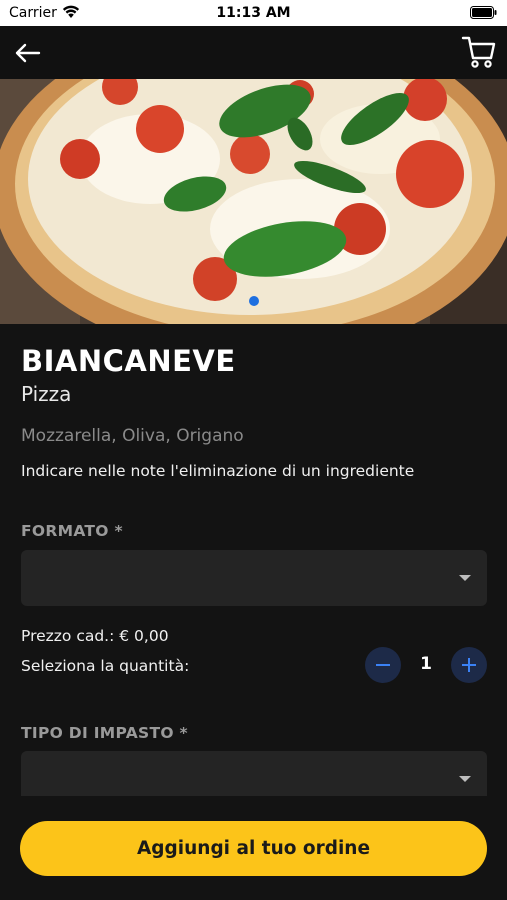 The image size is (507, 900). Describe the element at coordinates (128, 361) in the screenshot. I see `product-title: BIANCANEVE` at that location.